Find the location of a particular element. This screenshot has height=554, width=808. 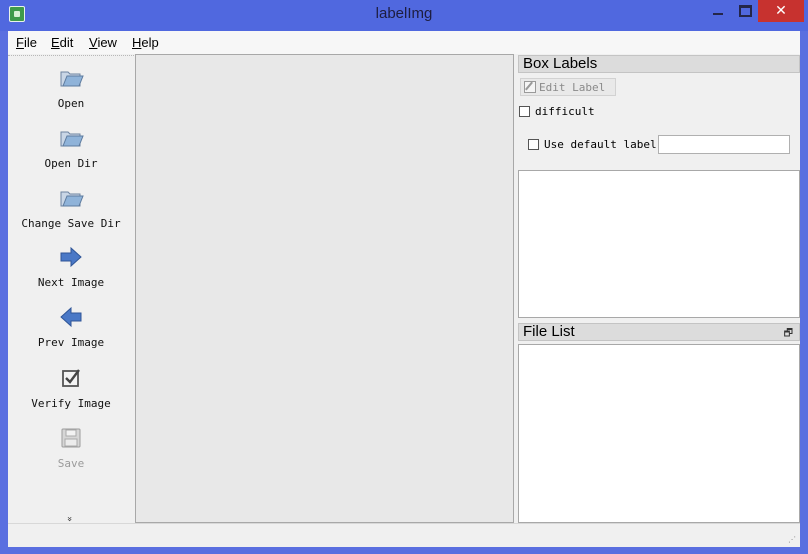

title-bar: labelImg ✕ is located at coordinates (404, 15).